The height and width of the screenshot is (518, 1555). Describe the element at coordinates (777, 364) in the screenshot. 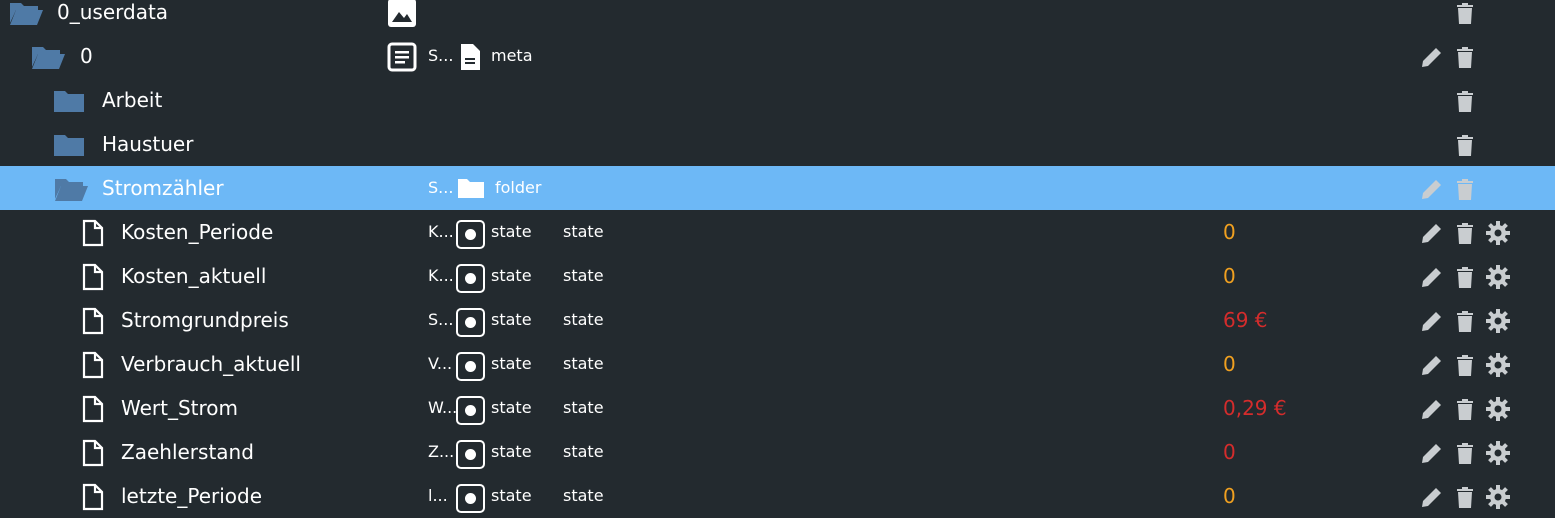

I see `tree-row-state: Verbrauch_aktuell V... state state 0` at that location.